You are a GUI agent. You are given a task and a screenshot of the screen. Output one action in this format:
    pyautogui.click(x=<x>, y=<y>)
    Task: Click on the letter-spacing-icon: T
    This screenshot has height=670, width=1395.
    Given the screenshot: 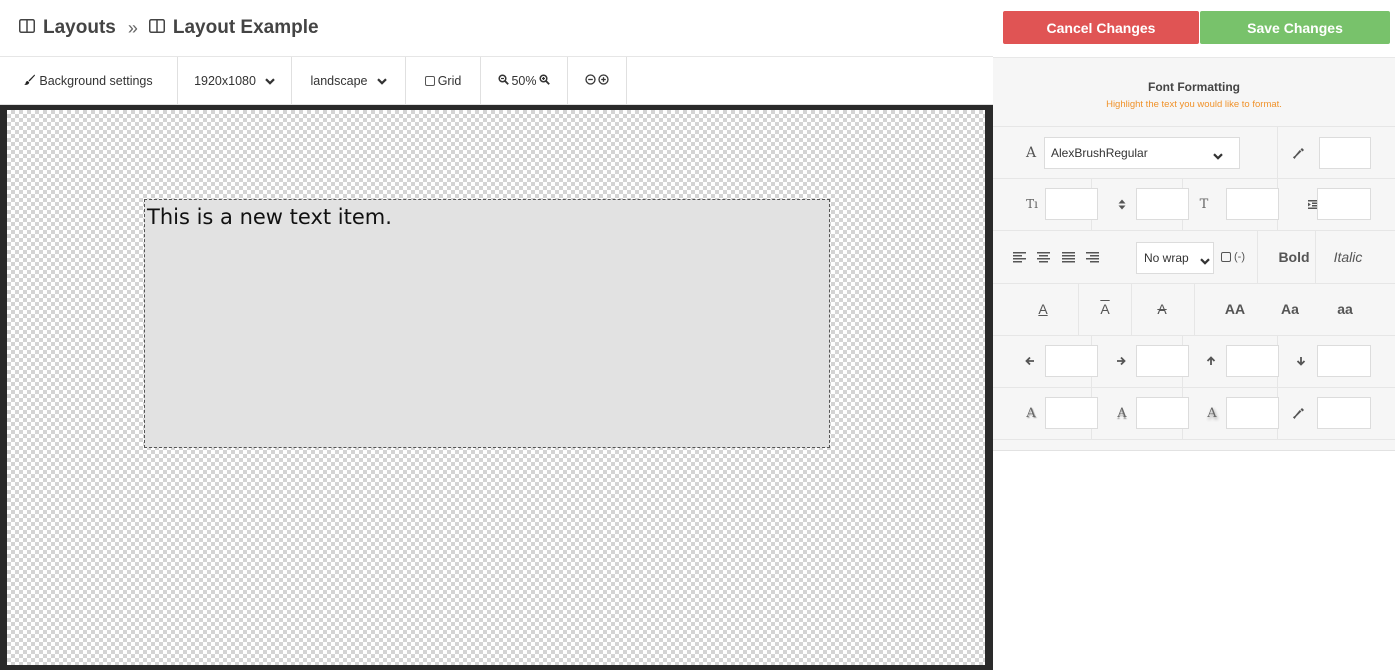 What is the action you would take?
    pyautogui.click(x=1204, y=204)
    